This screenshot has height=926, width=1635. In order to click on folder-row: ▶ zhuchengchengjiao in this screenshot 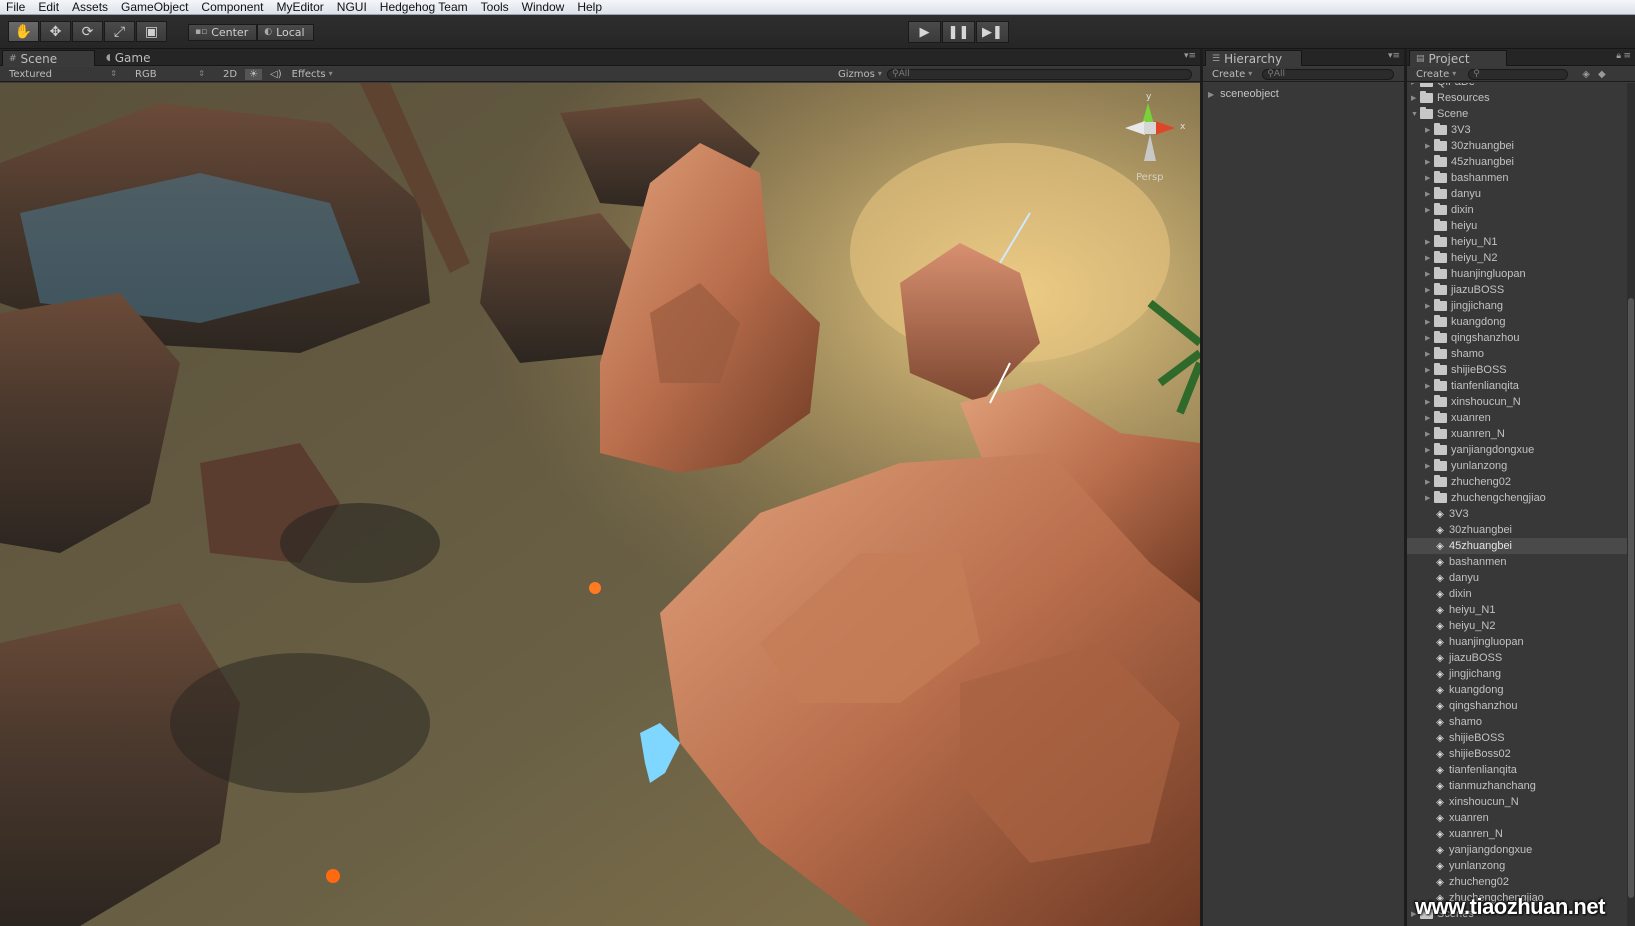, I will do `click(1521, 498)`.